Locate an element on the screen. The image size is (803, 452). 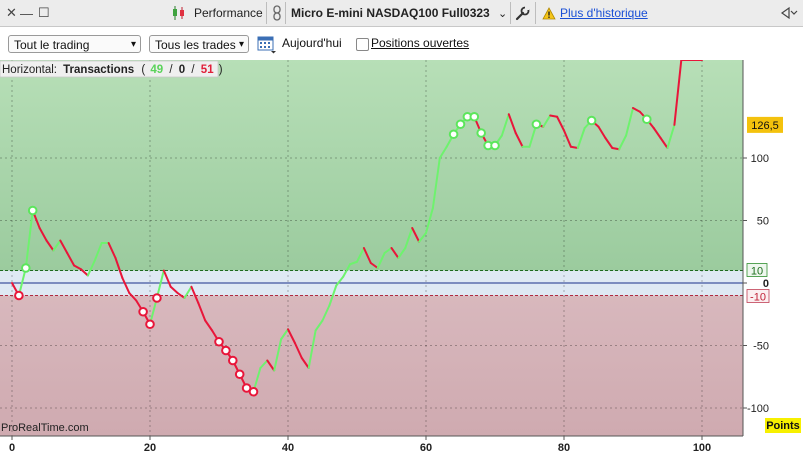
maximize-window-button: ☐ is located at coordinates (44, 13).